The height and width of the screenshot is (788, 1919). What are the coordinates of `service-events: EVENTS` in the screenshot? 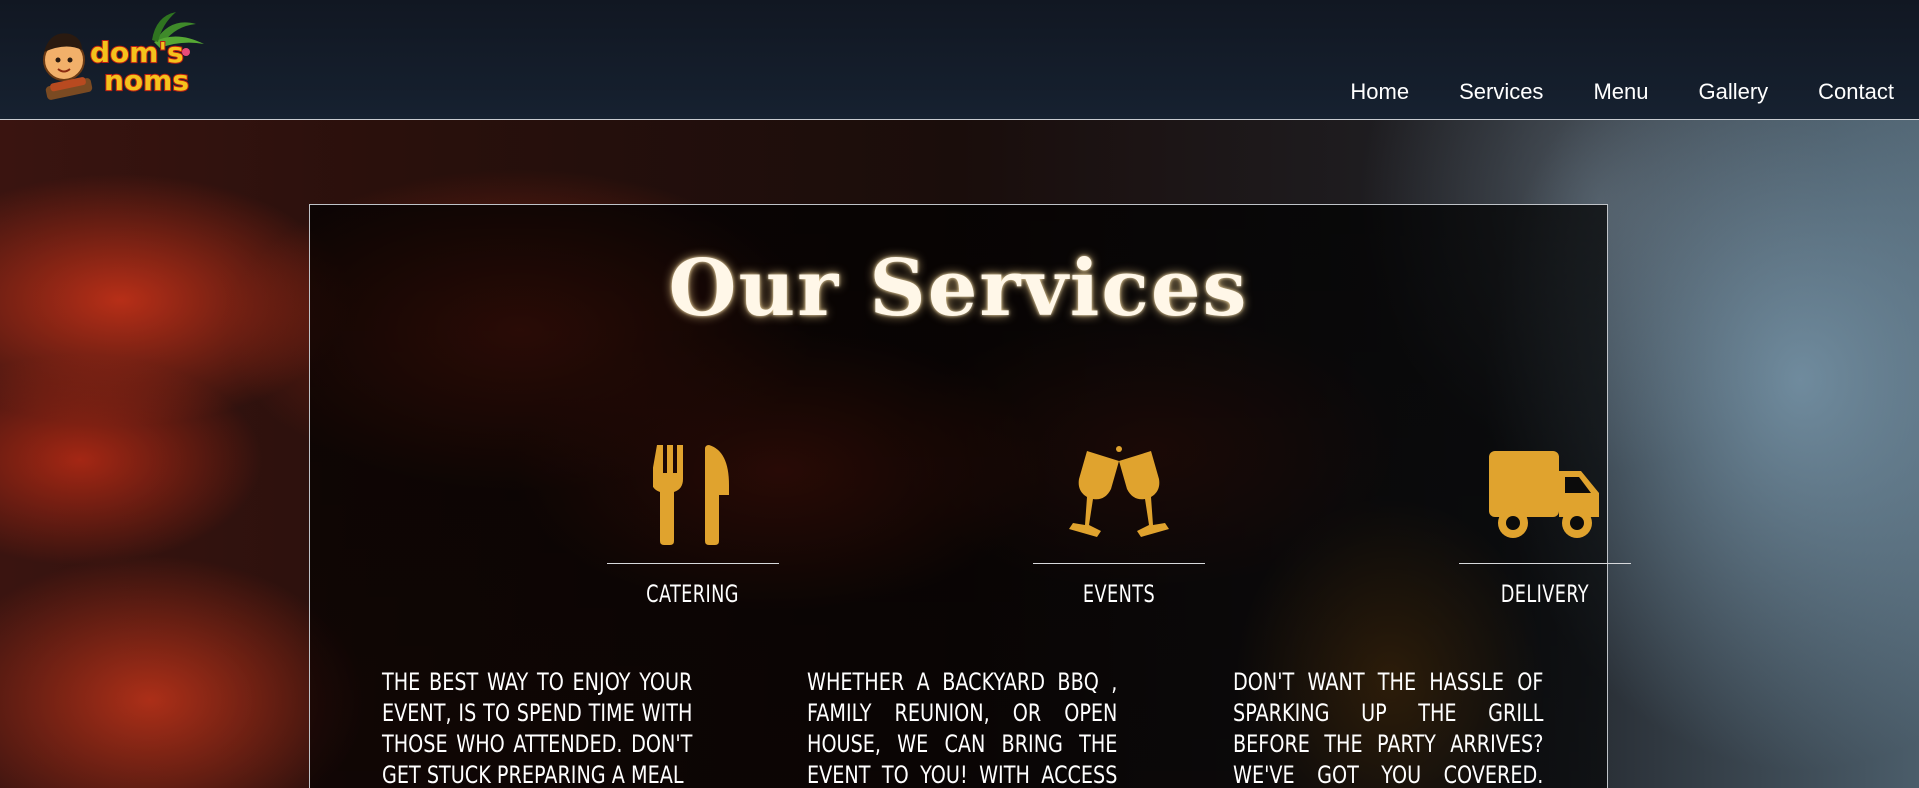 It's located at (1119, 526).